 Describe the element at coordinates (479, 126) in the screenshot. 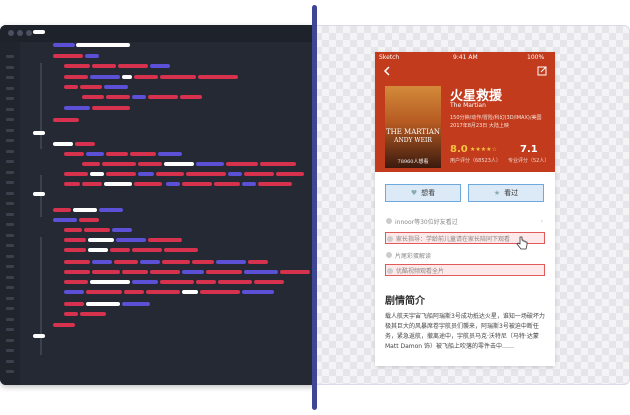

I see `movie-info-line: 2017年8月23日 大陆上映` at that location.